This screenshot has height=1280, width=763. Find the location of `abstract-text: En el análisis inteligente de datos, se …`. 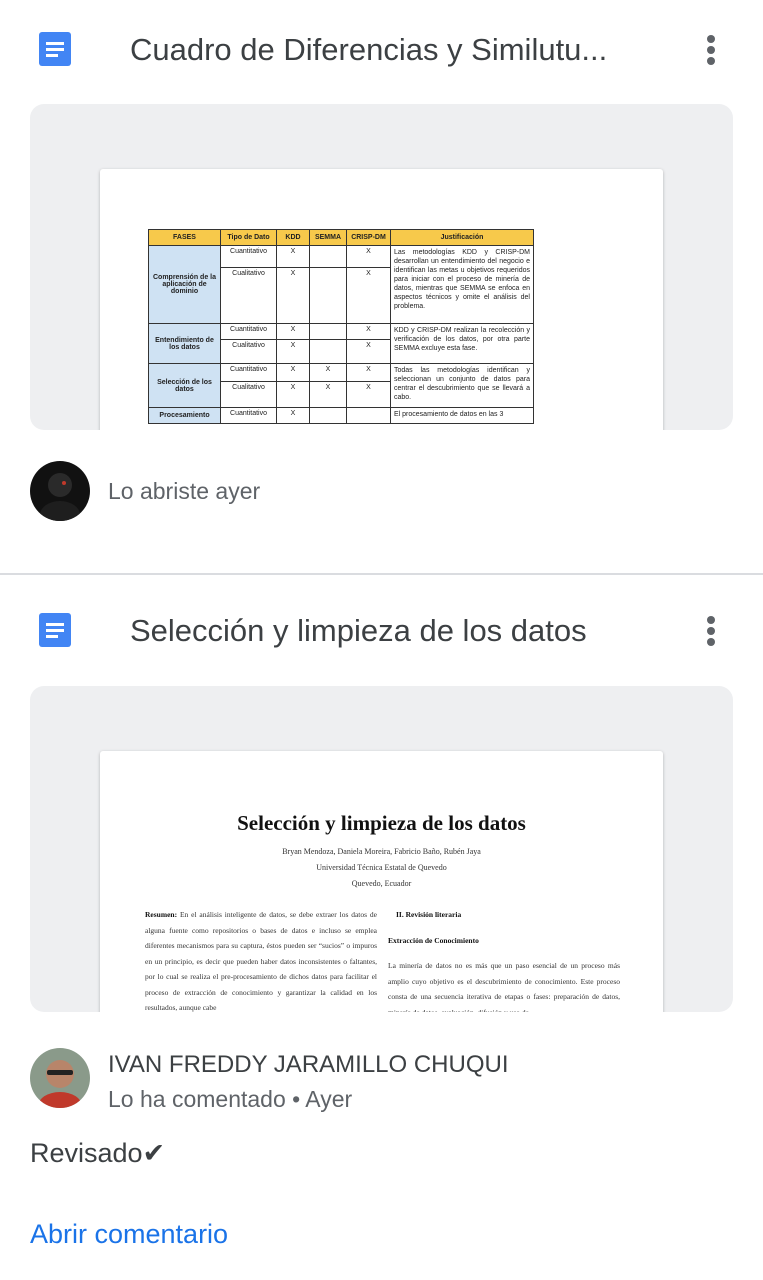

abstract-text: En el análisis inteligente de datos, se … is located at coordinates (261, 961).